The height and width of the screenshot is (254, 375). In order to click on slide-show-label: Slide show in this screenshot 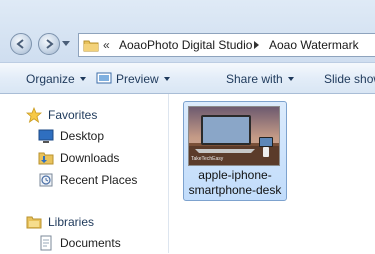, I will do `click(349, 79)`.